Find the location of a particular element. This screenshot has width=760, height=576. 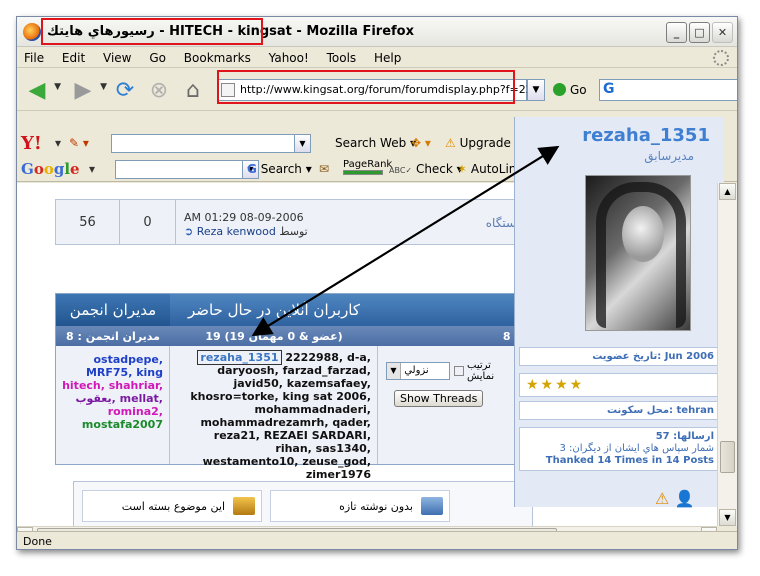

report-warning-icon: ⚠ is located at coordinates (662, 498).